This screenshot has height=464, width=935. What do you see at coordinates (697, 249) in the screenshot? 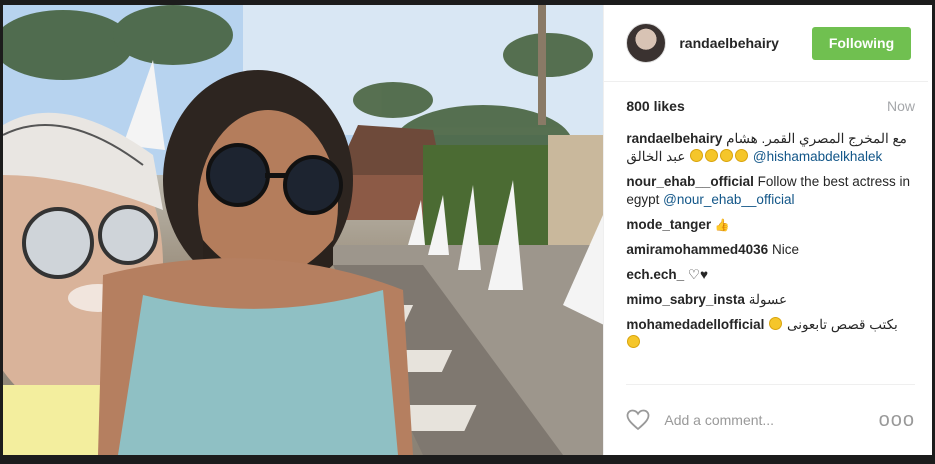
I see `comment-author: amiramohammed4036` at bounding box center [697, 249].